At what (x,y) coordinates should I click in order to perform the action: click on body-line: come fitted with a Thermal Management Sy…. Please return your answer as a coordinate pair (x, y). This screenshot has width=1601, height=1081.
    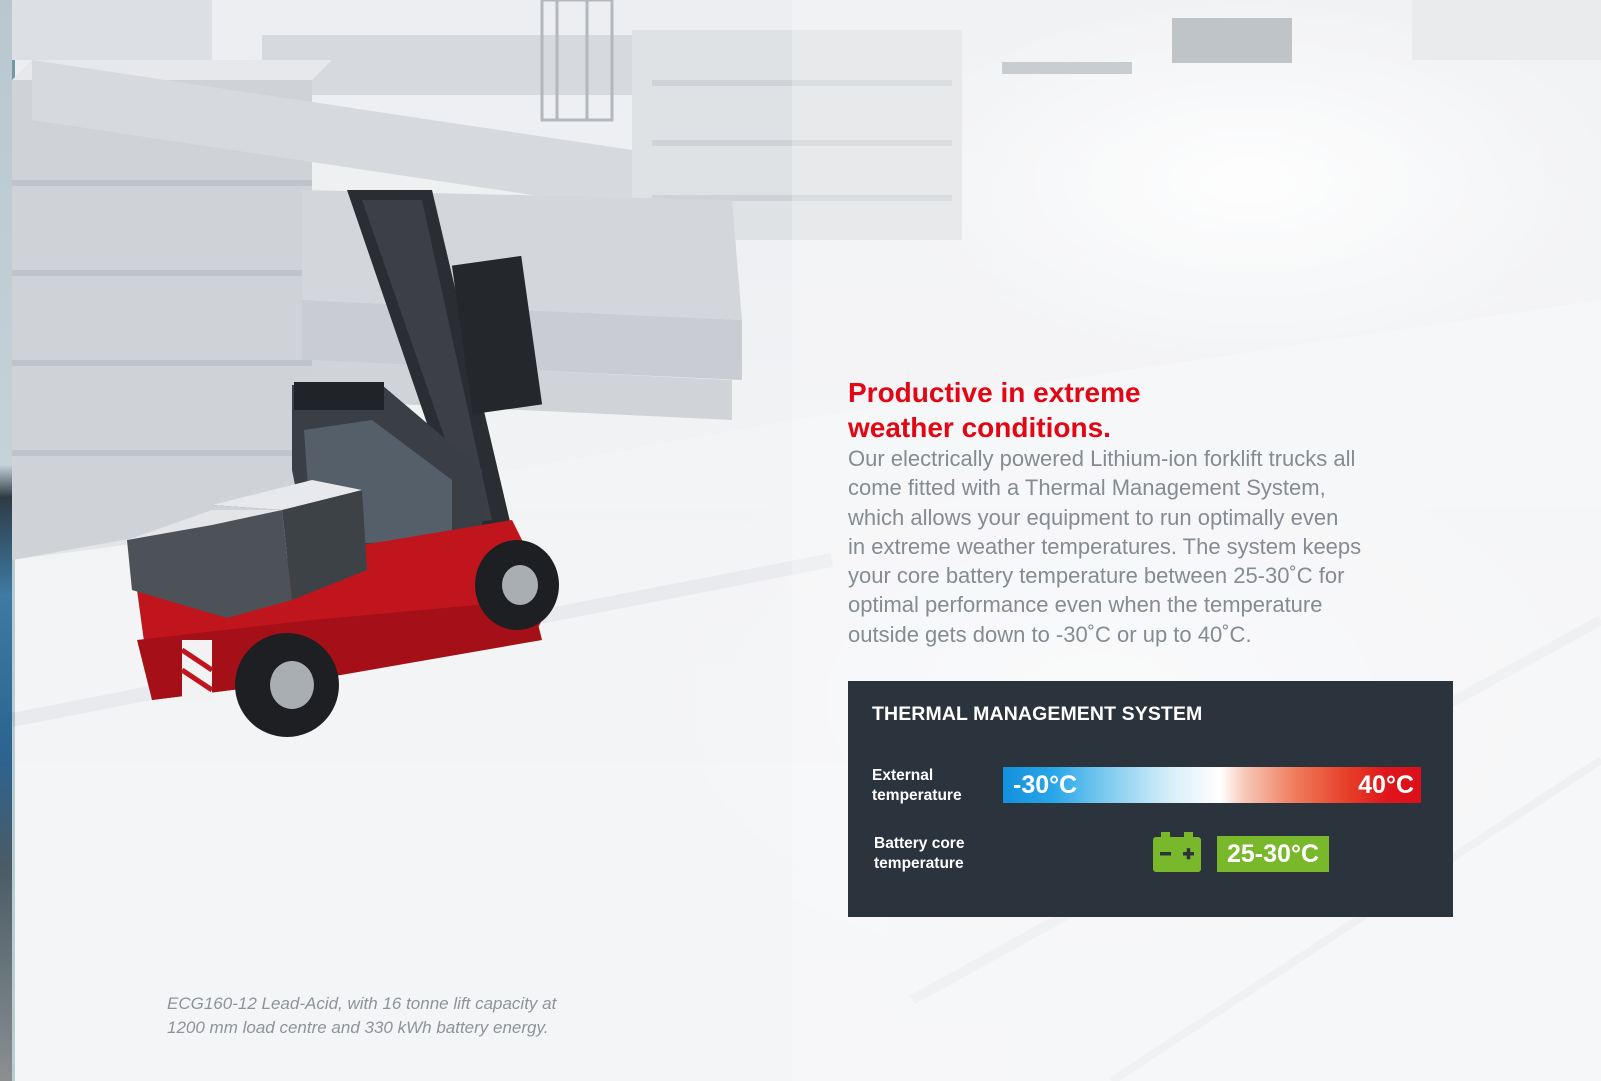
    Looking at the image, I should click on (1087, 488).